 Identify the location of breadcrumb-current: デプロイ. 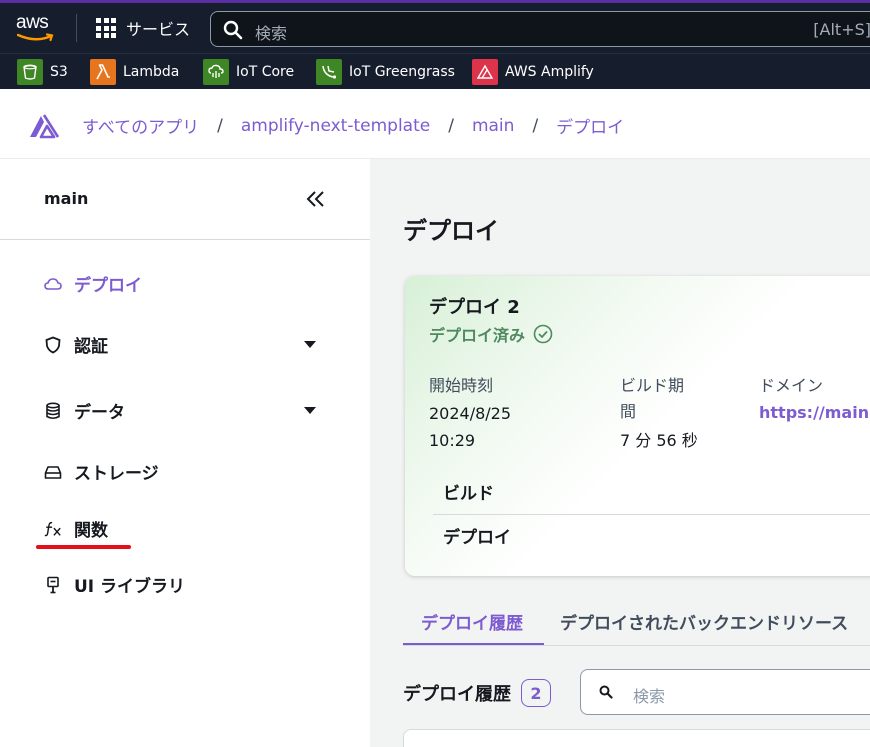
(590, 125).